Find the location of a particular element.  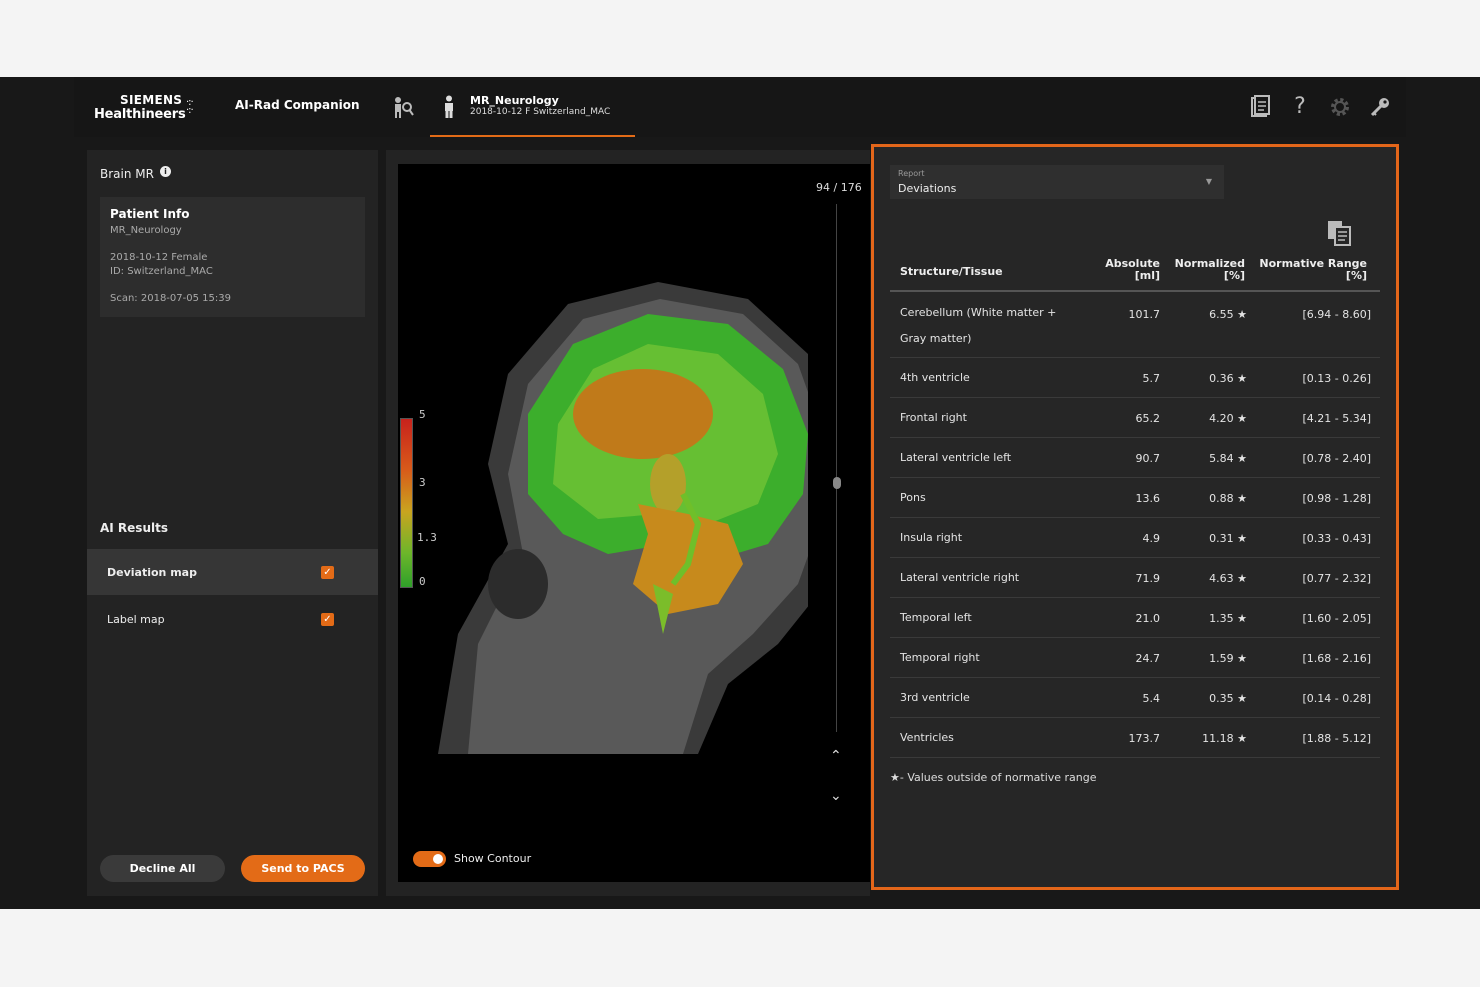

row-absolute: 21.0 is located at coordinates (1148, 618).